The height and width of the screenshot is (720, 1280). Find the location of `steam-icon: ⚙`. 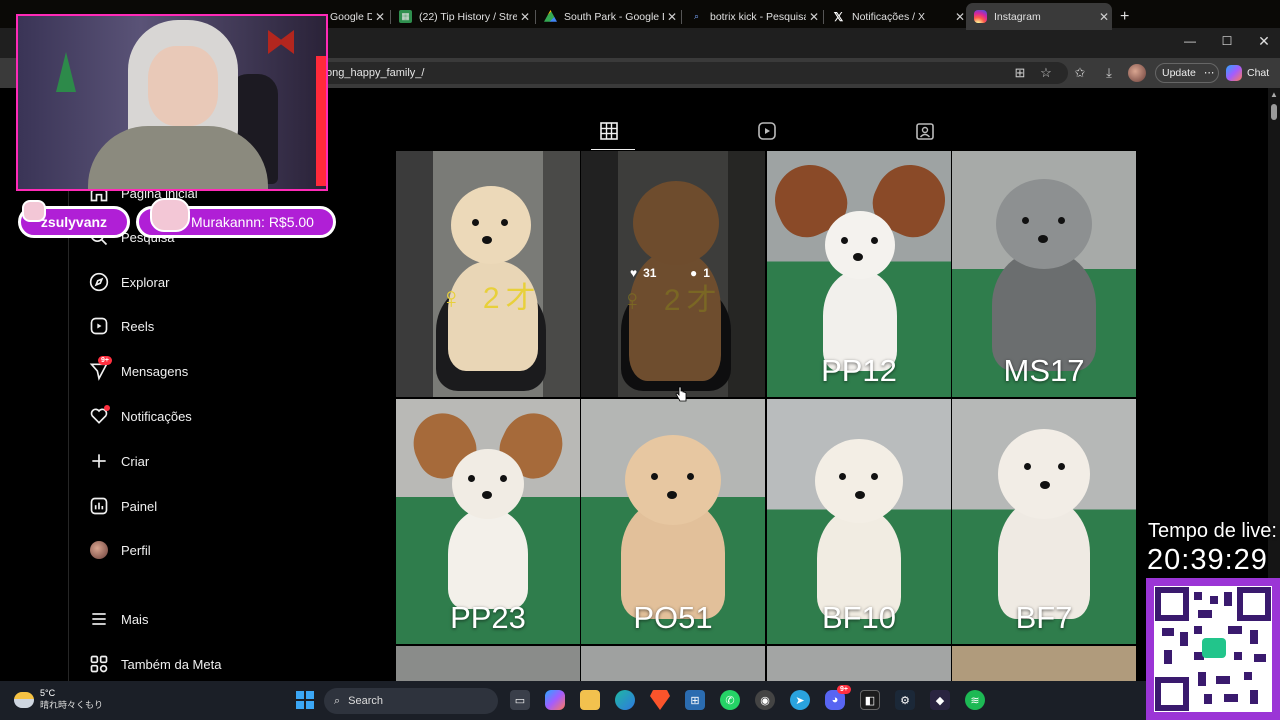

steam-icon: ⚙ is located at coordinates (905, 700).